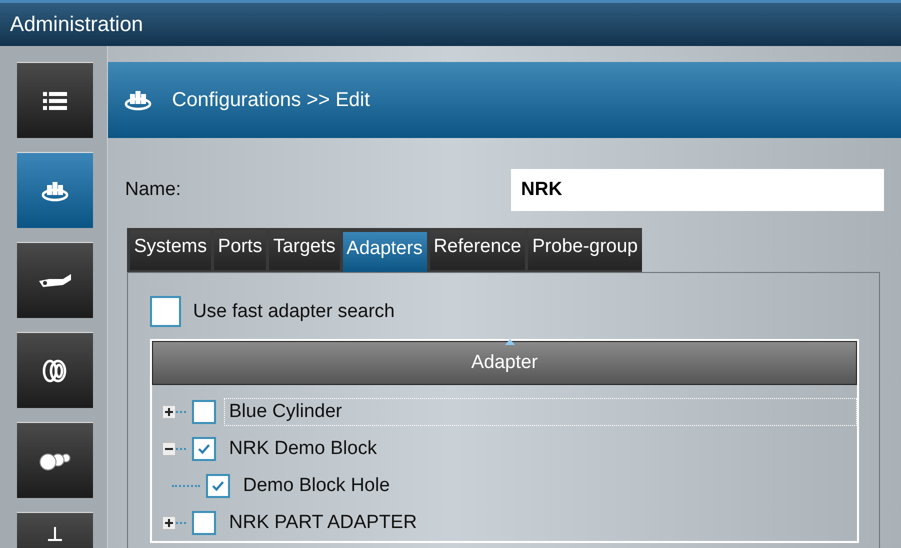 The image size is (901, 548). Describe the element at coordinates (169, 449) in the screenshot. I see `collapse-toggle` at that location.